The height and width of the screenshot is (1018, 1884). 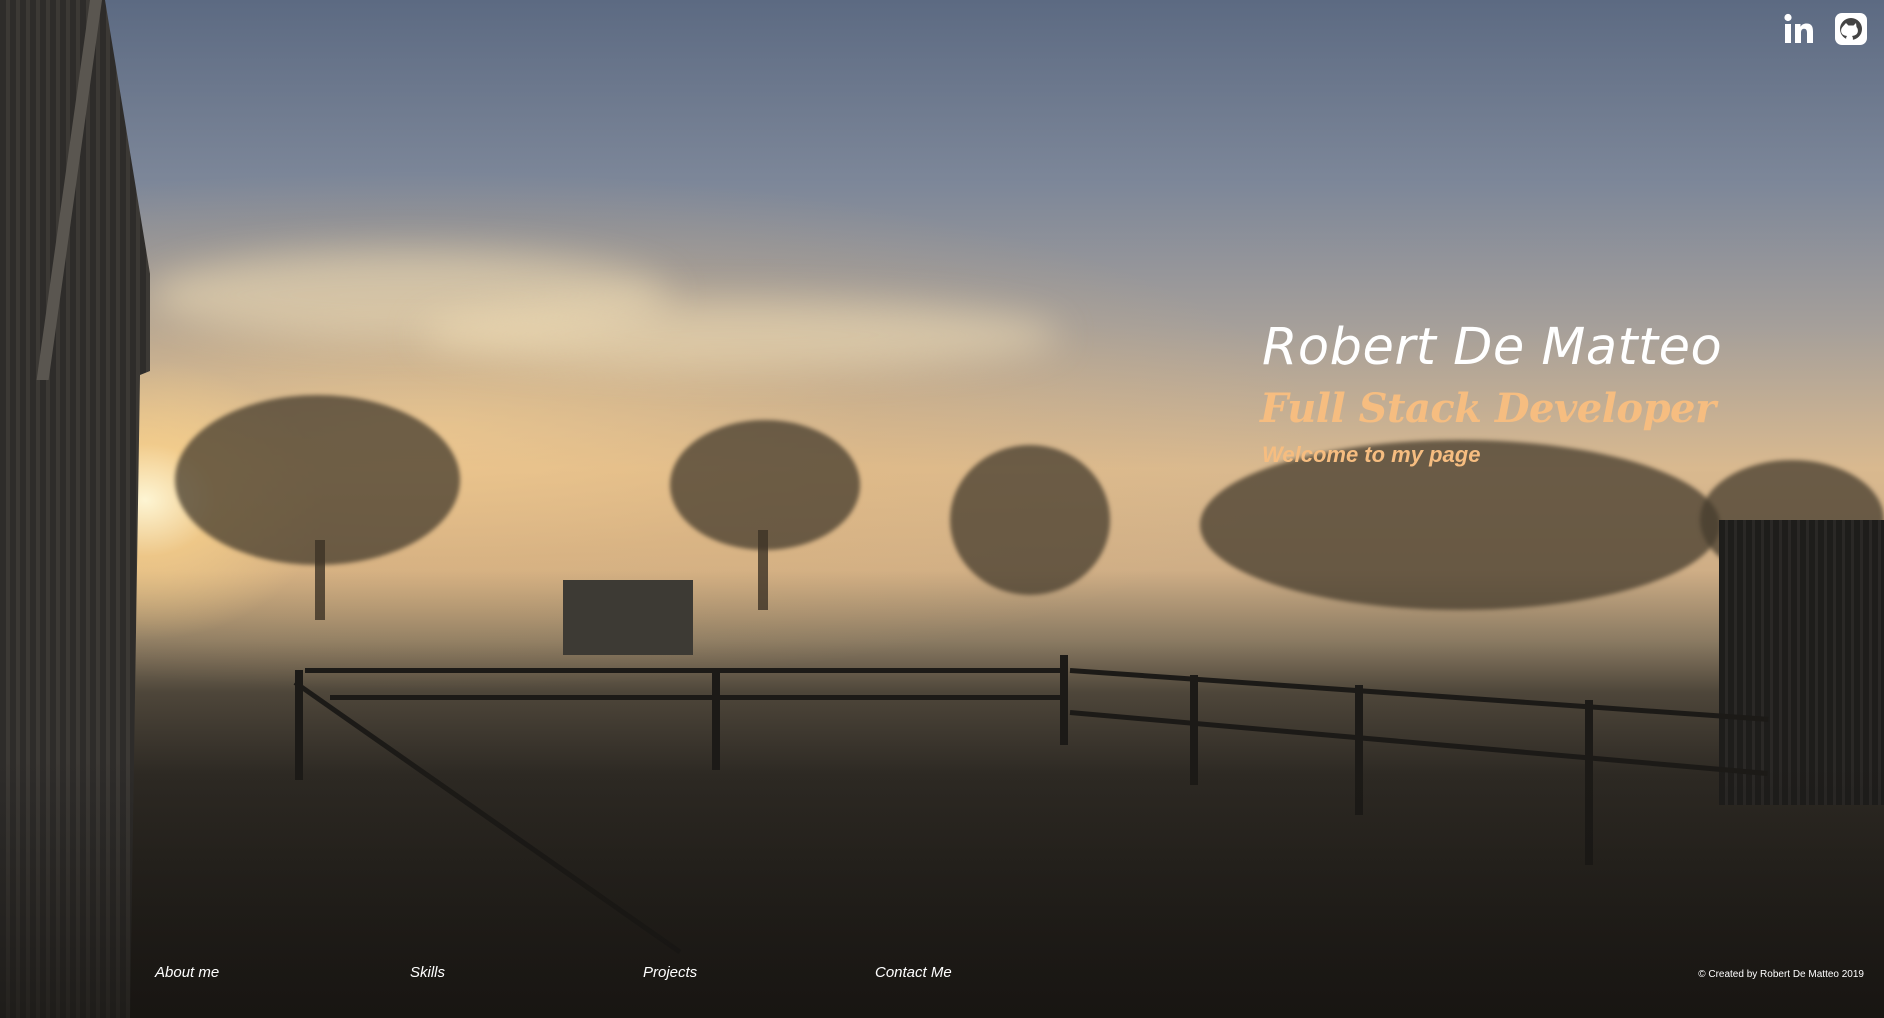 What do you see at coordinates (1030, 520) in the screenshot?
I see `tree-silhouette` at bounding box center [1030, 520].